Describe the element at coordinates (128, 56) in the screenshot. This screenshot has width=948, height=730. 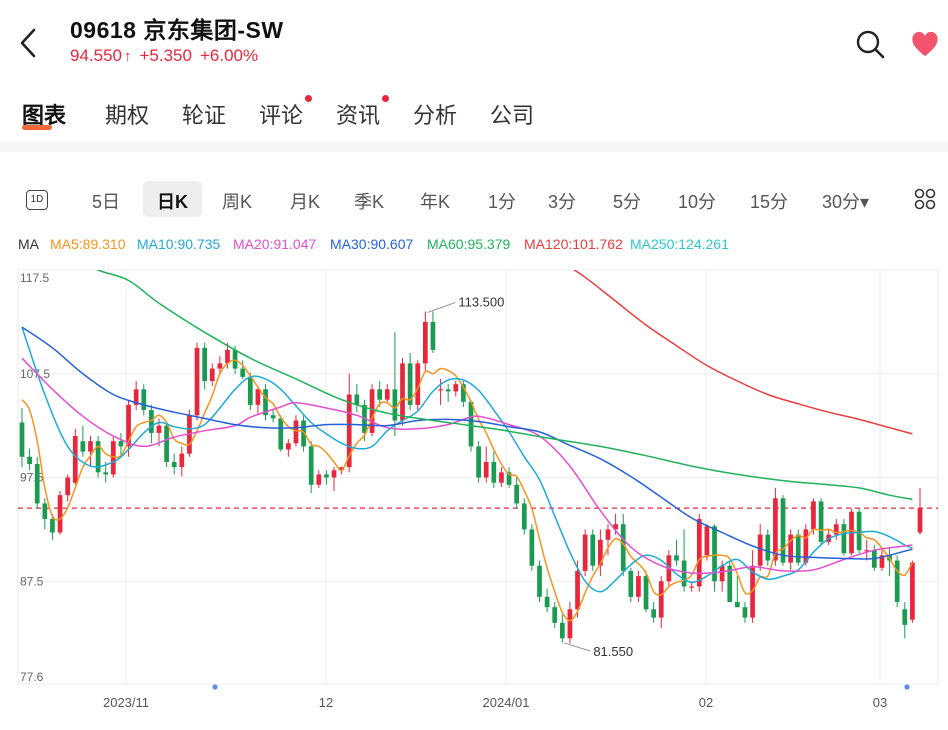
I see `price-up-arrow-icon: ↑` at that location.